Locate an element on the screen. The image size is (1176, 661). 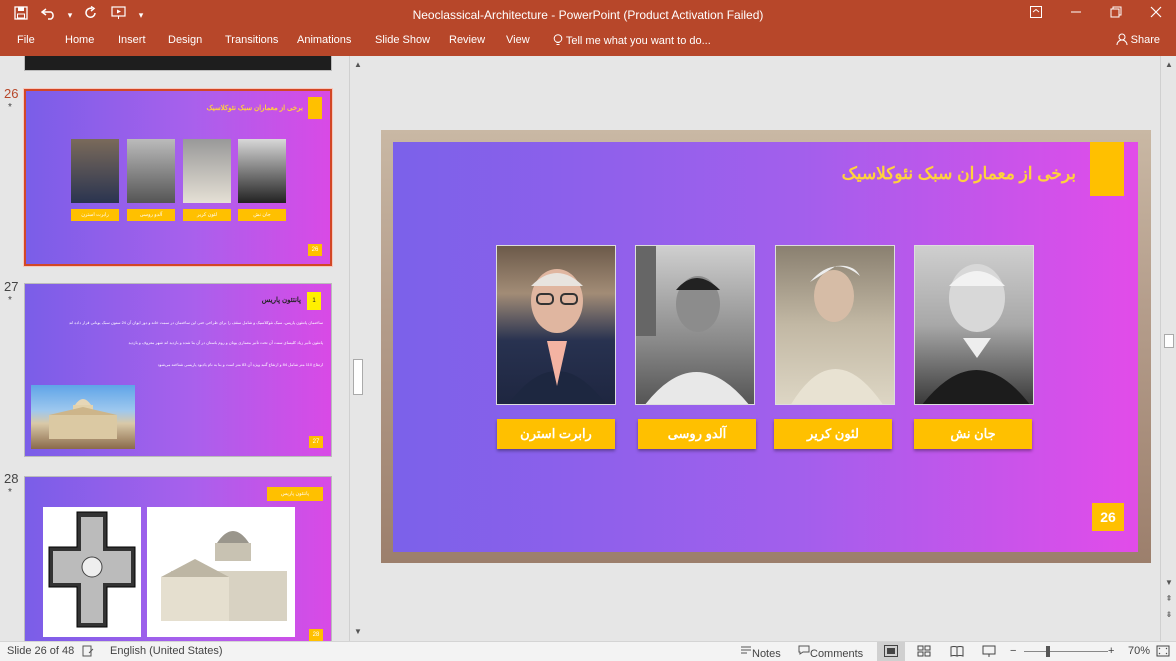
name-box: رابرت استرن is located at coordinates (95, 215).